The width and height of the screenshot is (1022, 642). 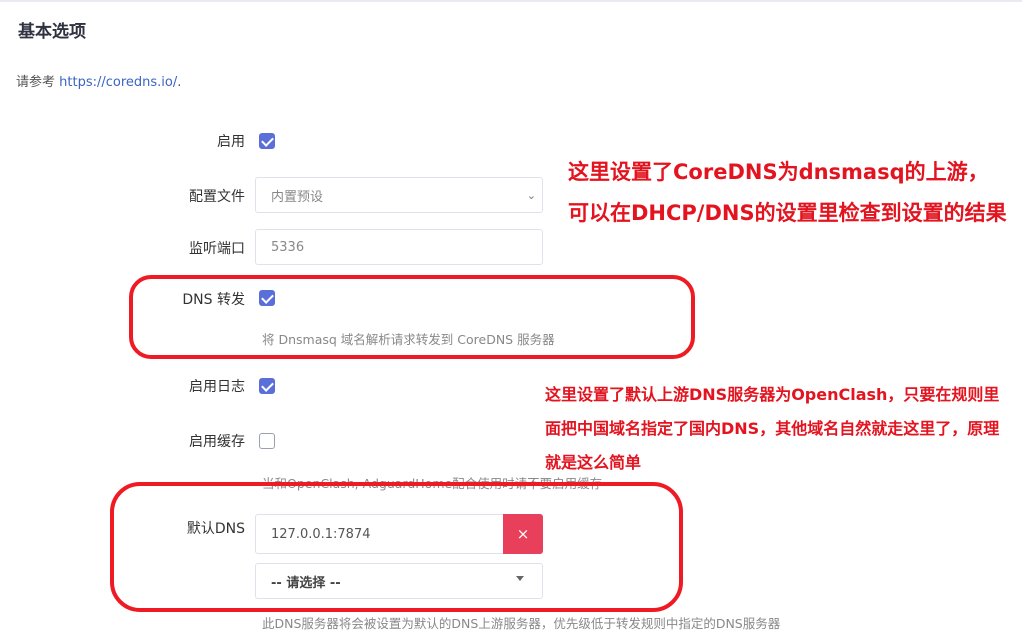 What do you see at coordinates (297, 197) in the screenshot?
I see `config-file-value: 内置预设` at bounding box center [297, 197].